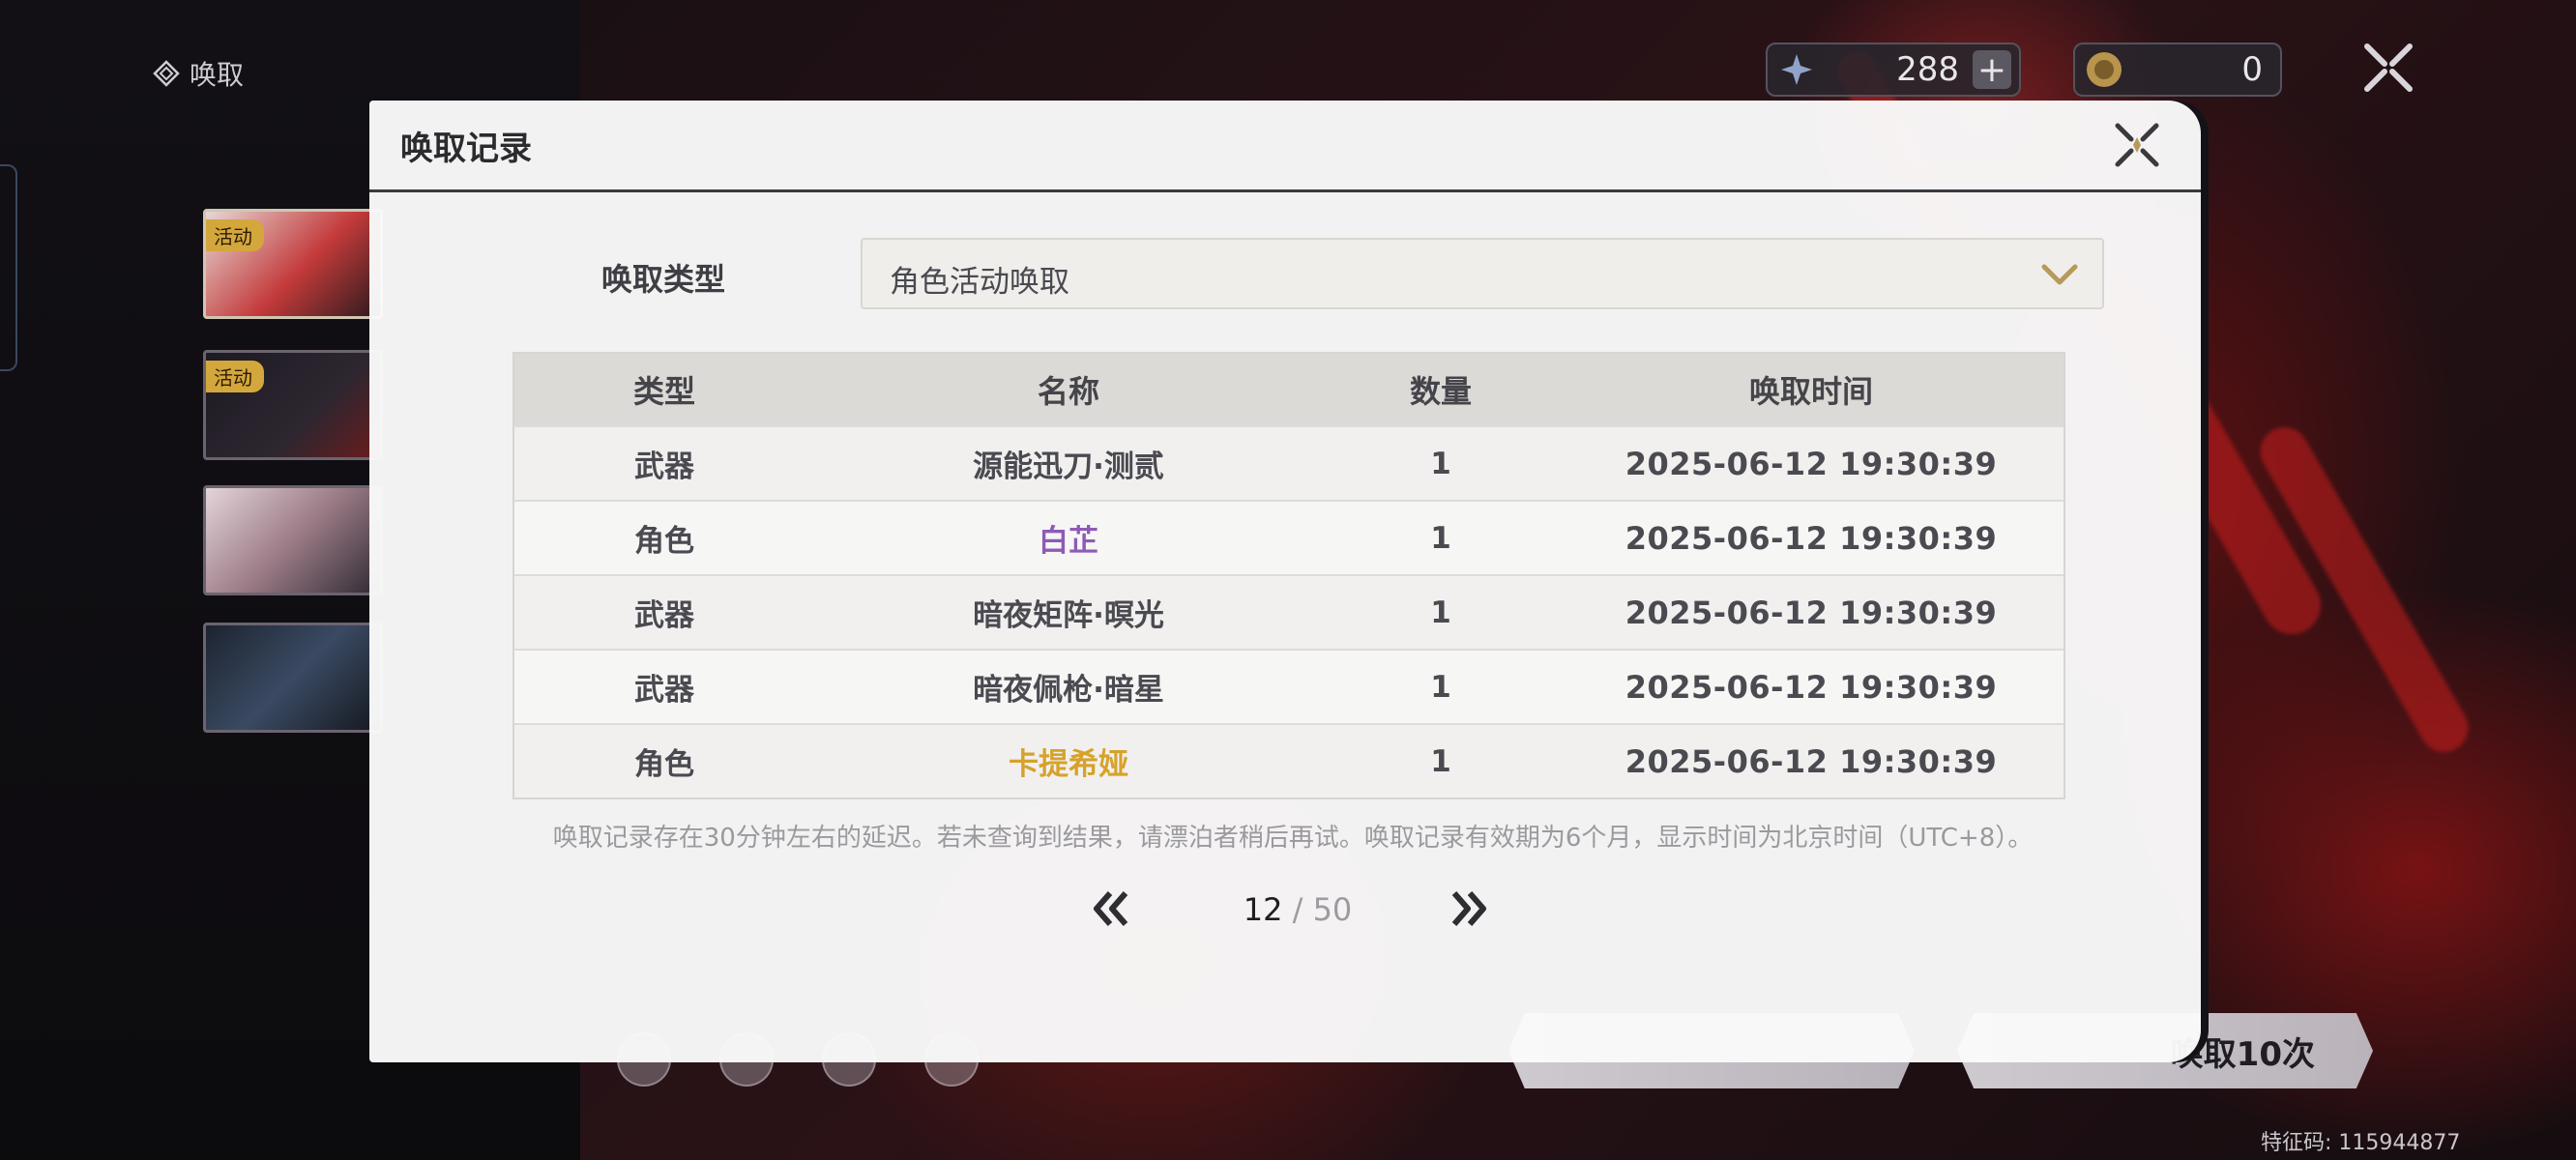 The width and height of the screenshot is (2576, 1160). I want to click on coral-counter: 0, so click(2177, 70).